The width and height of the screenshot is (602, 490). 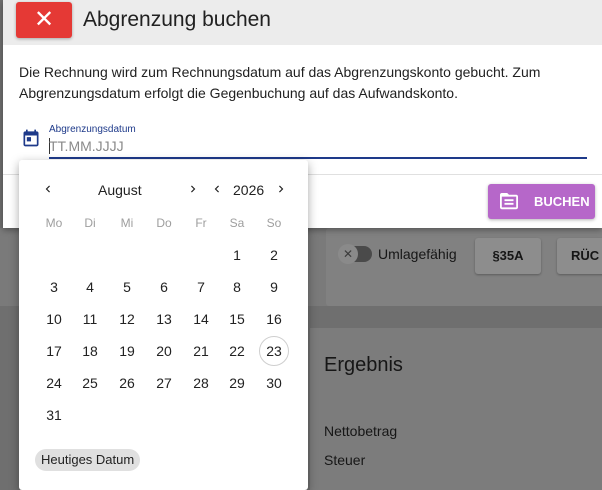 I want to click on weekday-label: Do, so click(x=164, y=223).